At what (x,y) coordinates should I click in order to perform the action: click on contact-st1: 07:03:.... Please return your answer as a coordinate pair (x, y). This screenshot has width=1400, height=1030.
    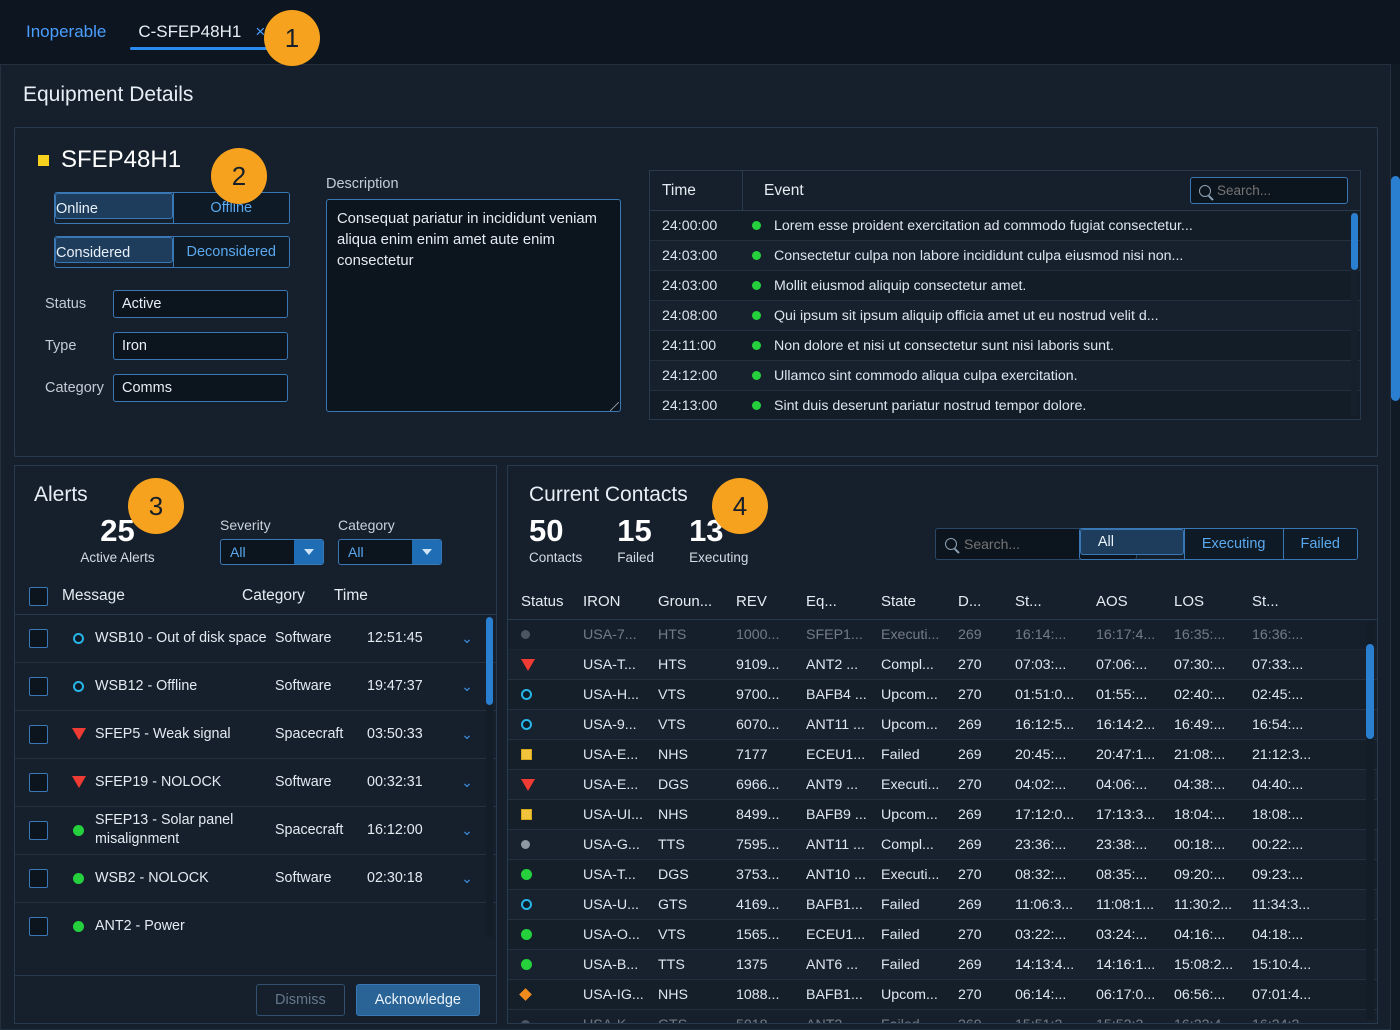
    Looking at the image, I should click on (1041, 664).